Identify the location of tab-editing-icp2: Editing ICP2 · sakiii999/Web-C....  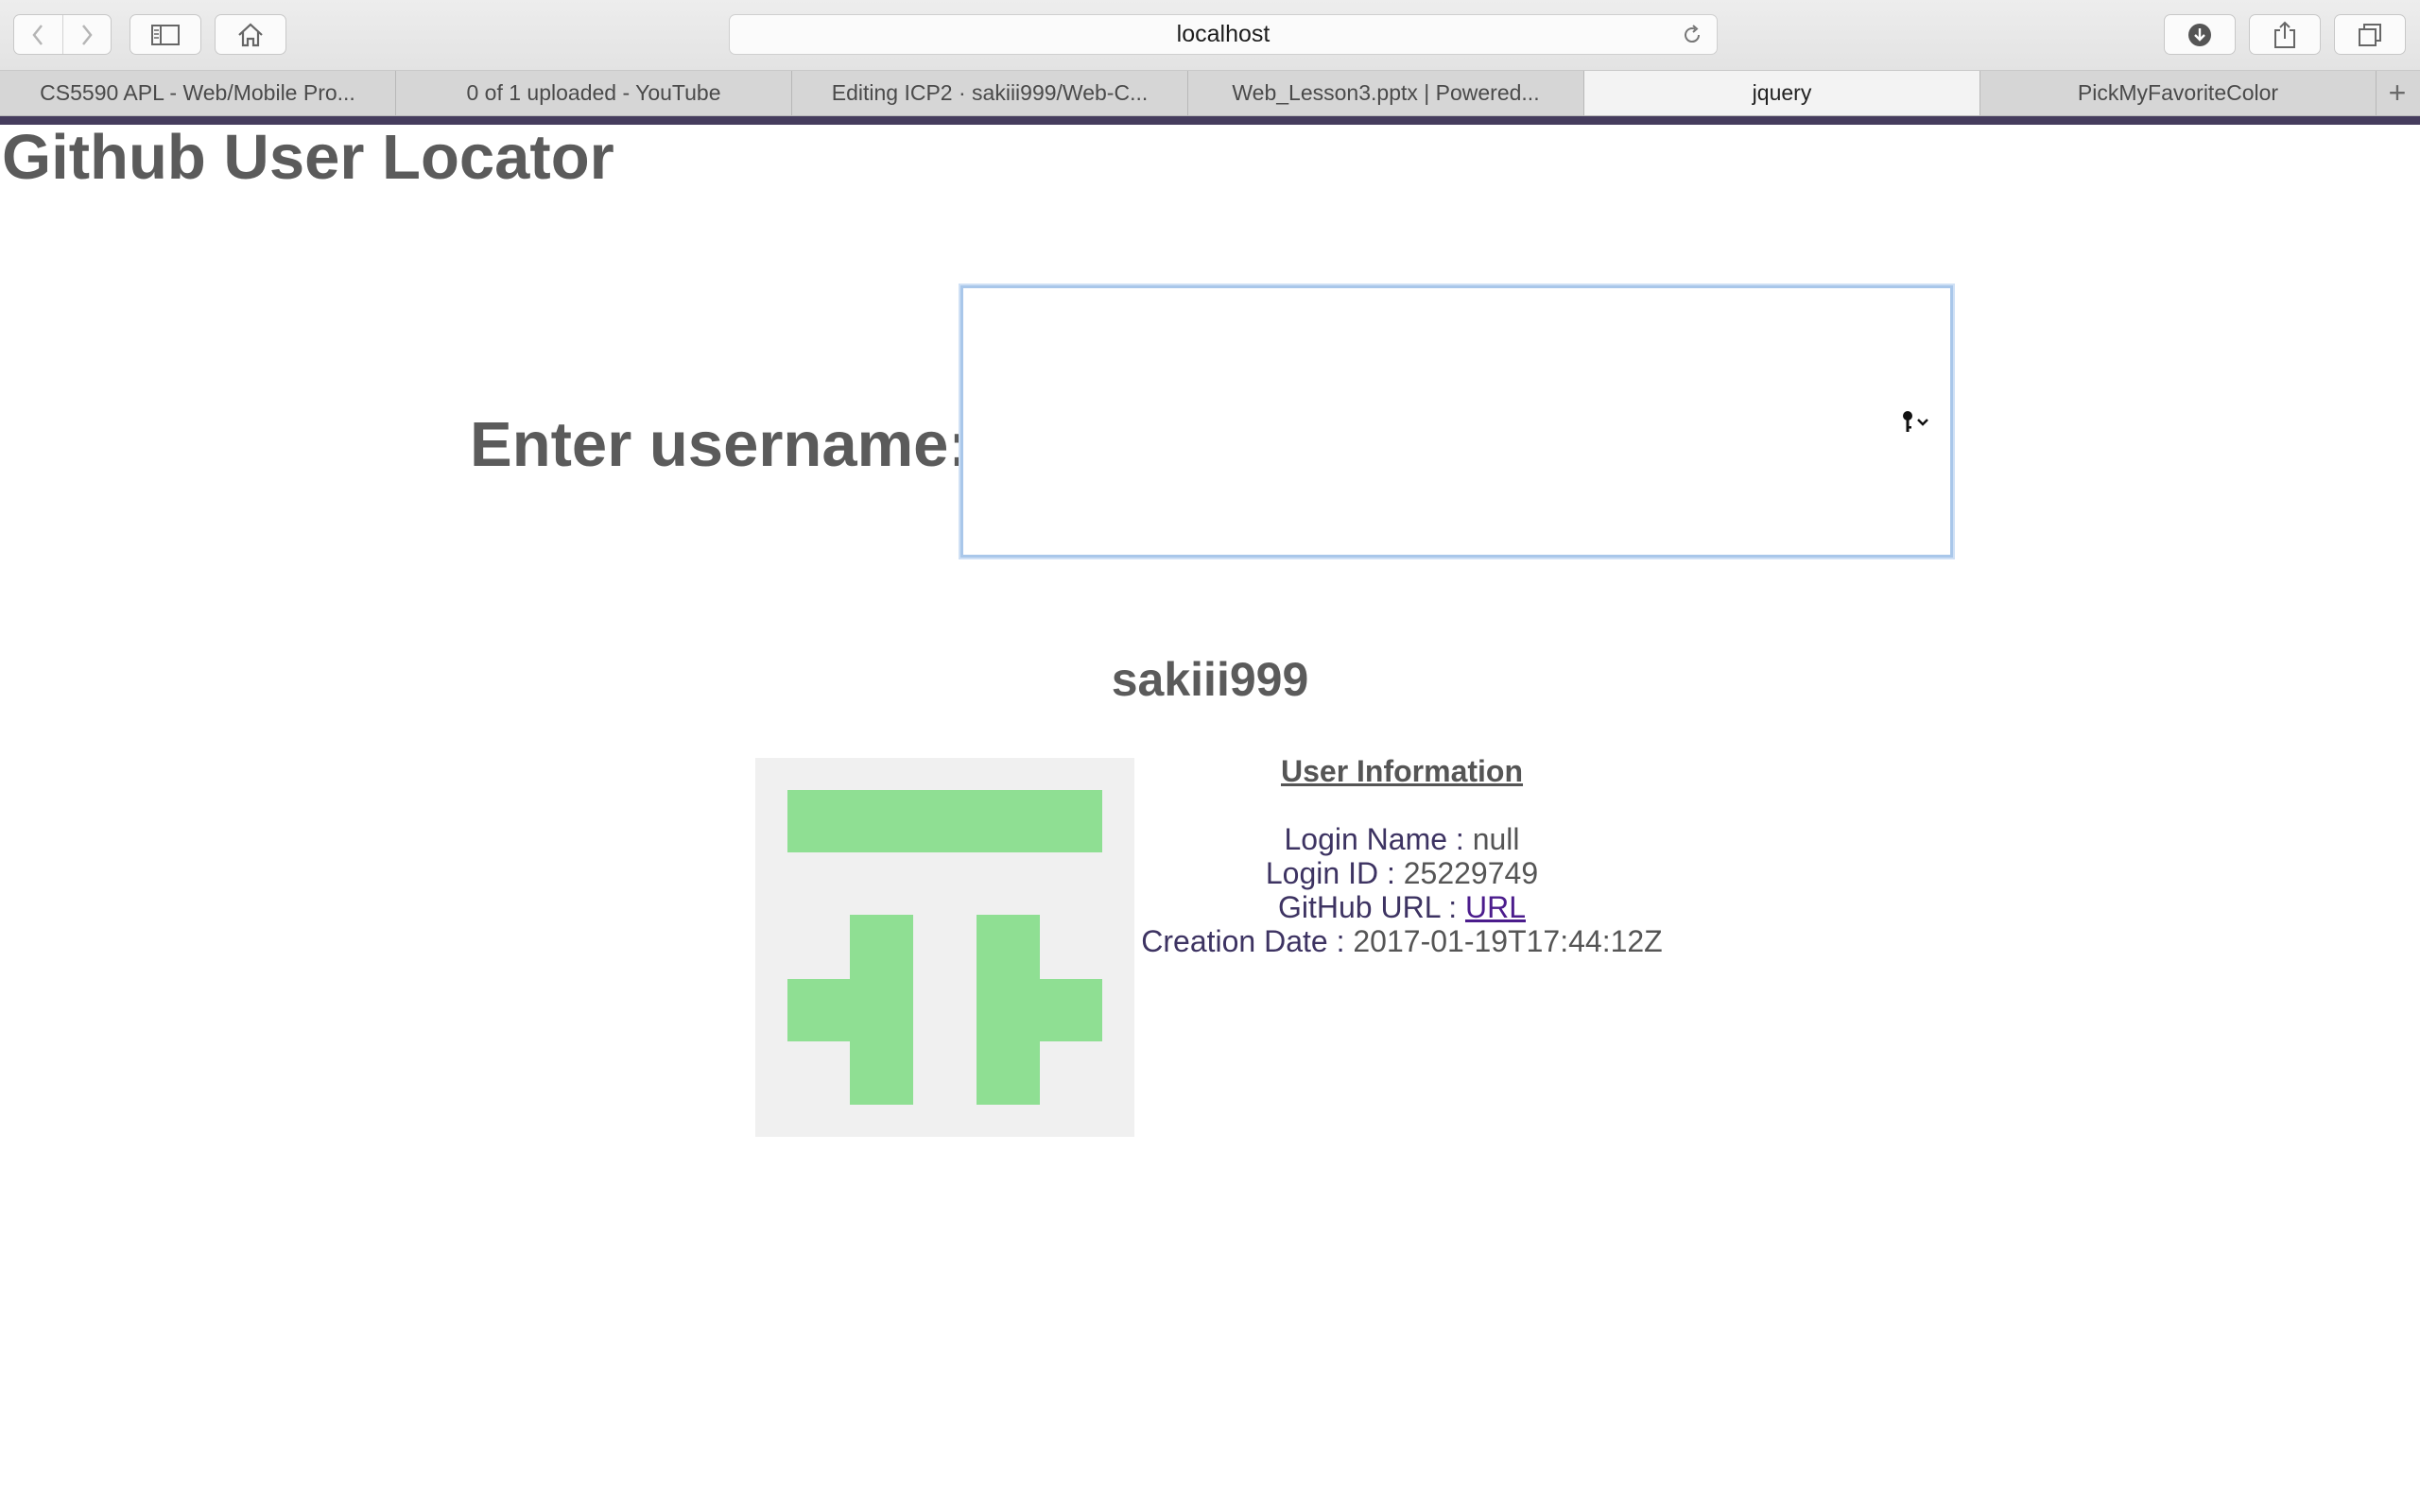
(990, 93).